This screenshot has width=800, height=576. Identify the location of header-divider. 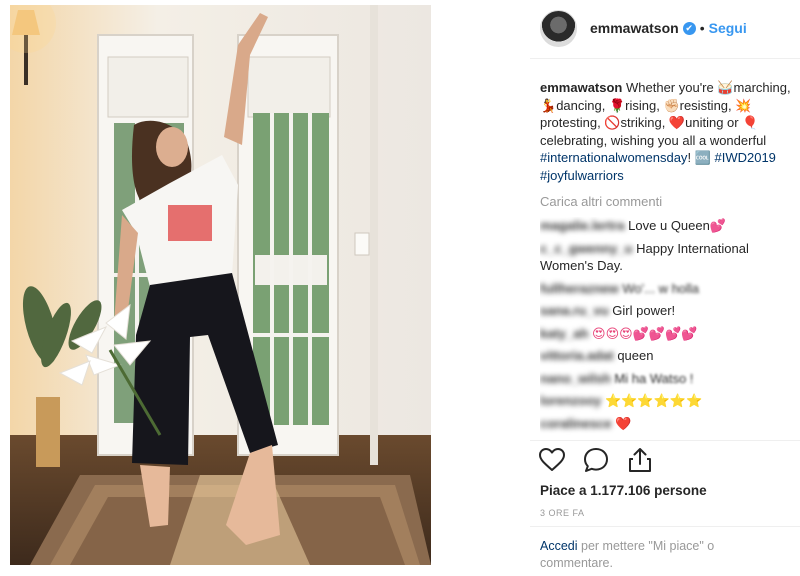
(665, 58).